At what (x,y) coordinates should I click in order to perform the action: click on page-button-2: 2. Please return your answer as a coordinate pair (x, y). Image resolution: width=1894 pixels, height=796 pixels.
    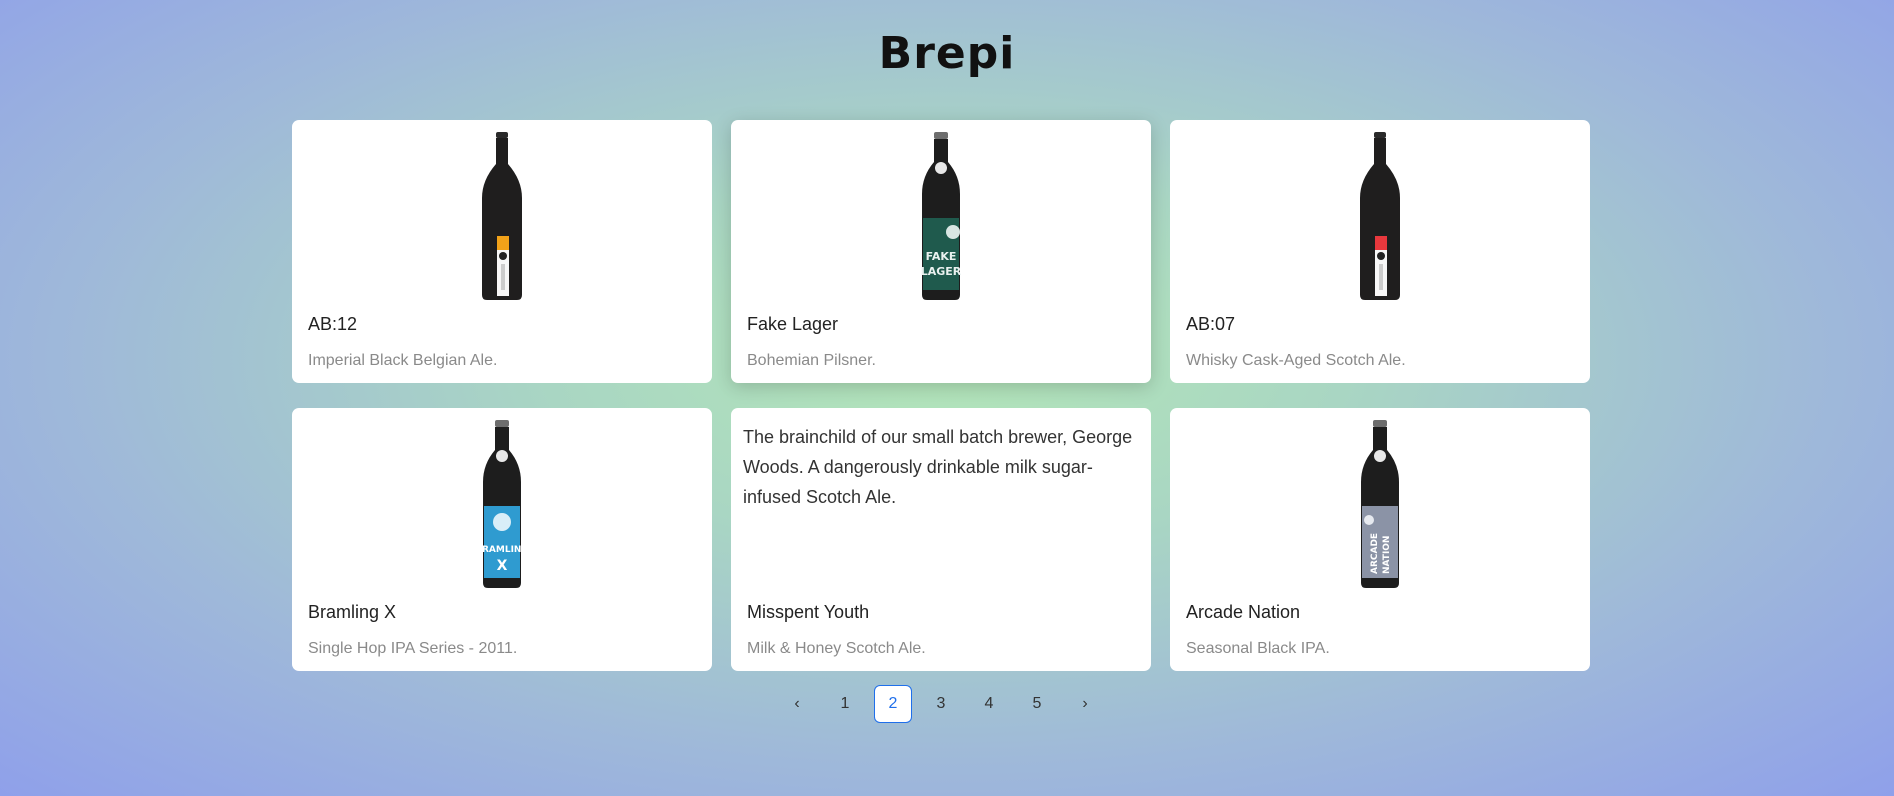
    Looking at the image, I should click on (893, 704).